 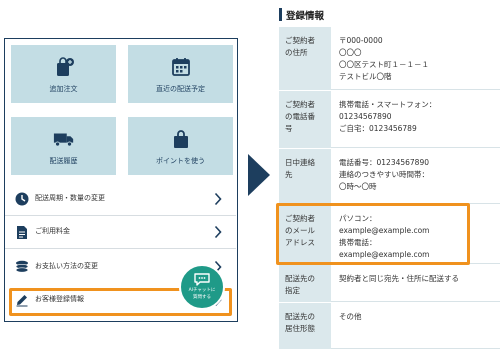 What do you see at coordinates (415, 326) in the screenshot?
I see `row-value: その他` at bounding box center [415, 326].